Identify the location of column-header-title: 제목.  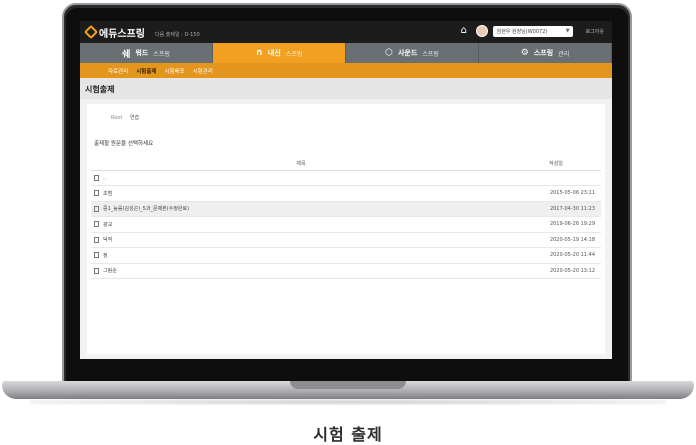
(301, 164).